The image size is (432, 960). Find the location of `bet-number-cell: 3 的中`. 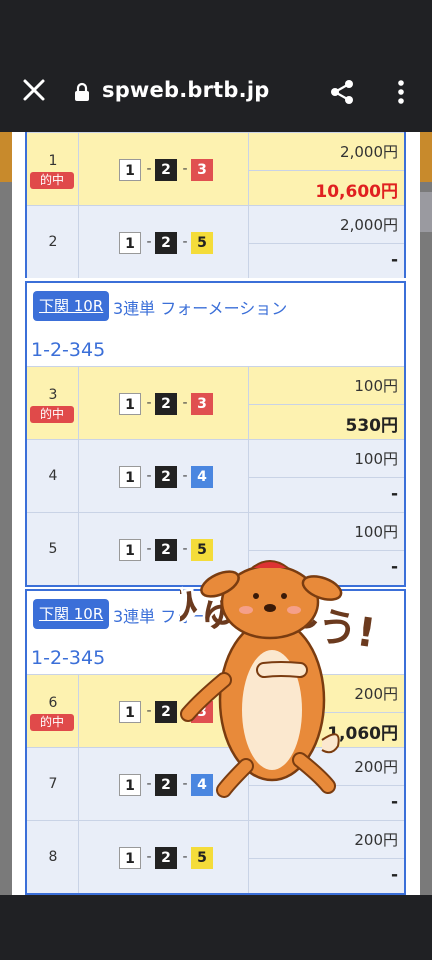

bet-number-cell: 3 的中 is located at coordinates (53, 403).